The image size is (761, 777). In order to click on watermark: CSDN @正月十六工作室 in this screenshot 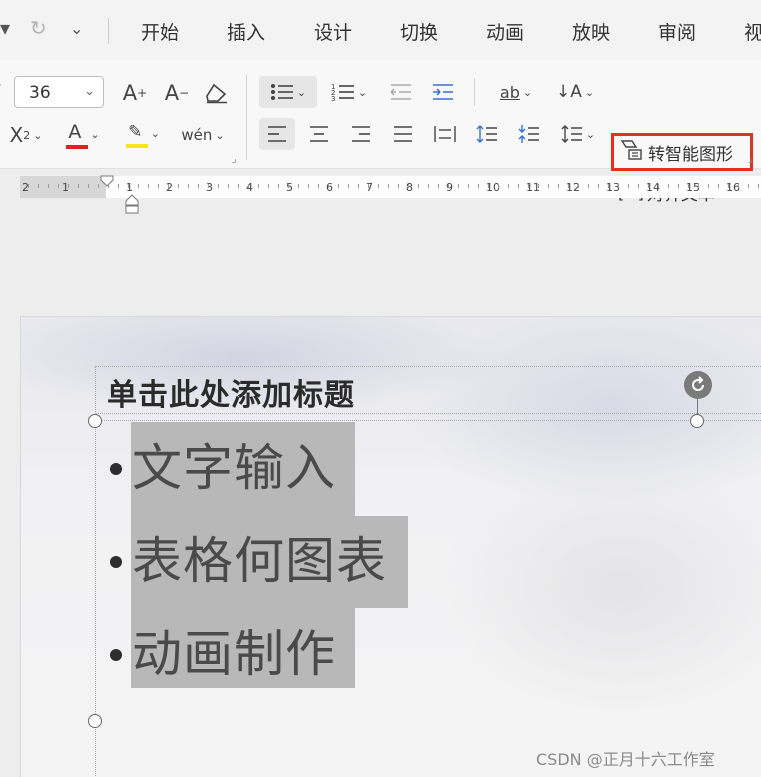, I will do `click(625, 759)`.